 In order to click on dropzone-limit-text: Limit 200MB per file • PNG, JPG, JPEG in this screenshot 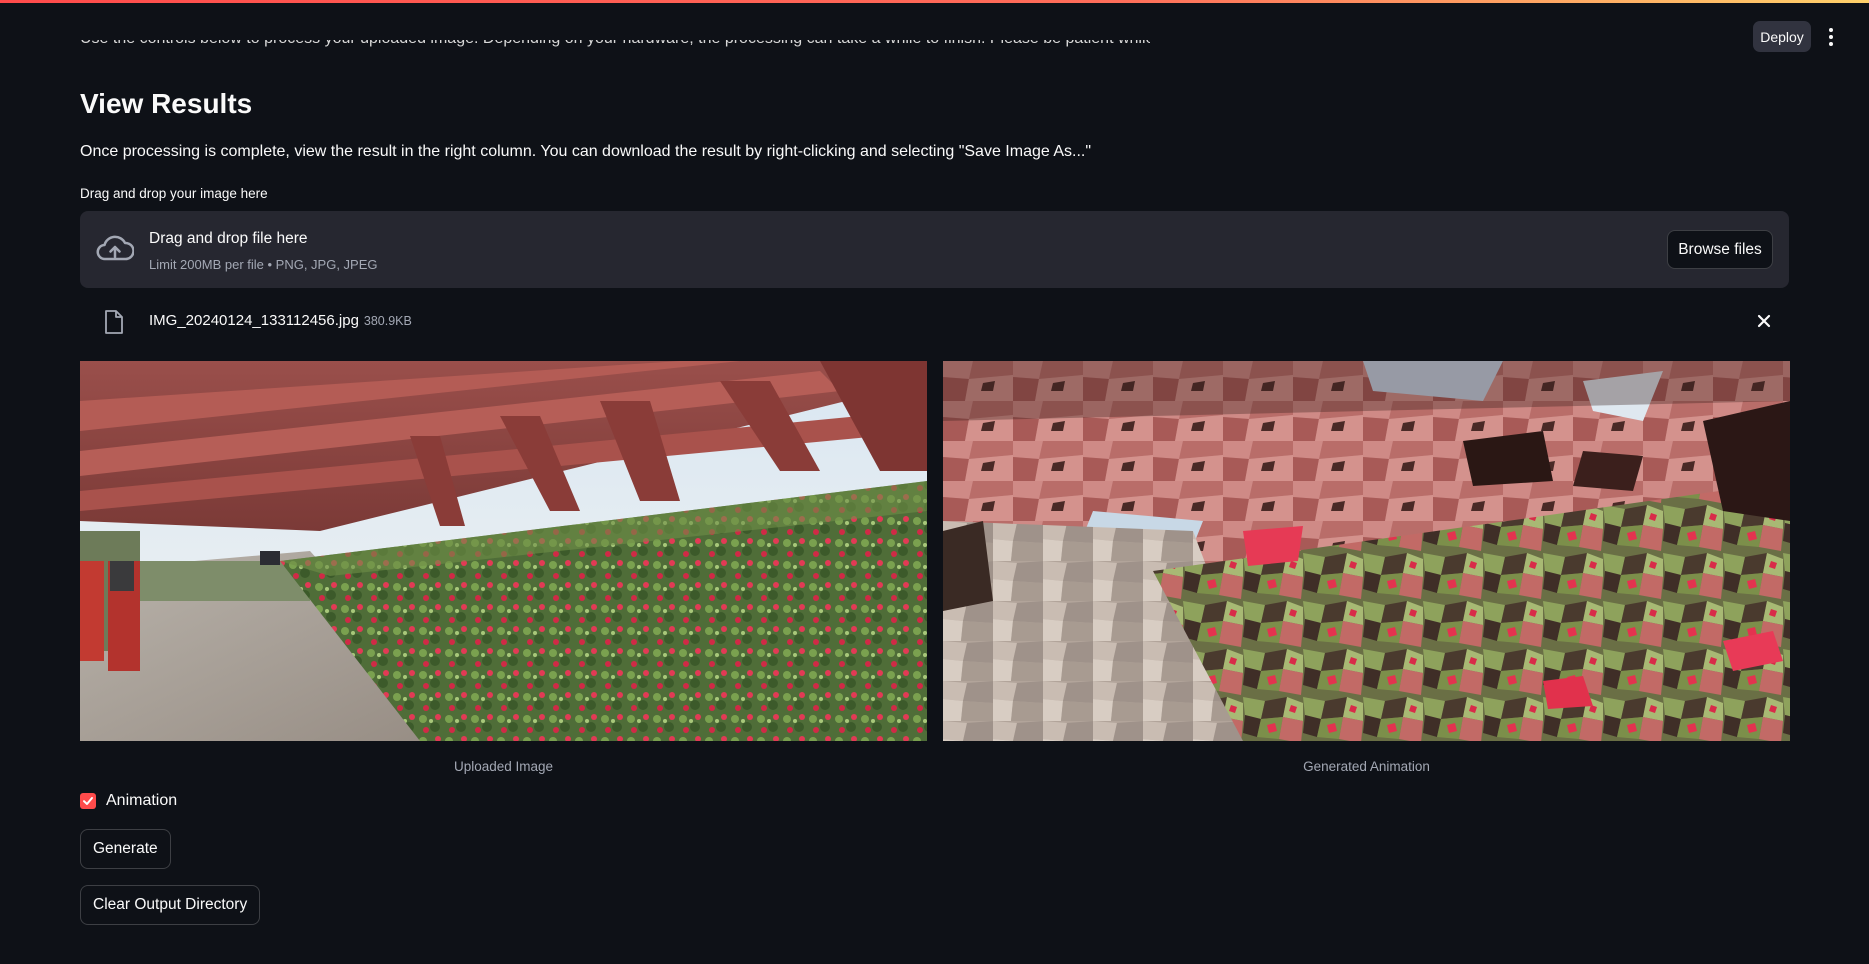, I will do `click(263, 264)`.